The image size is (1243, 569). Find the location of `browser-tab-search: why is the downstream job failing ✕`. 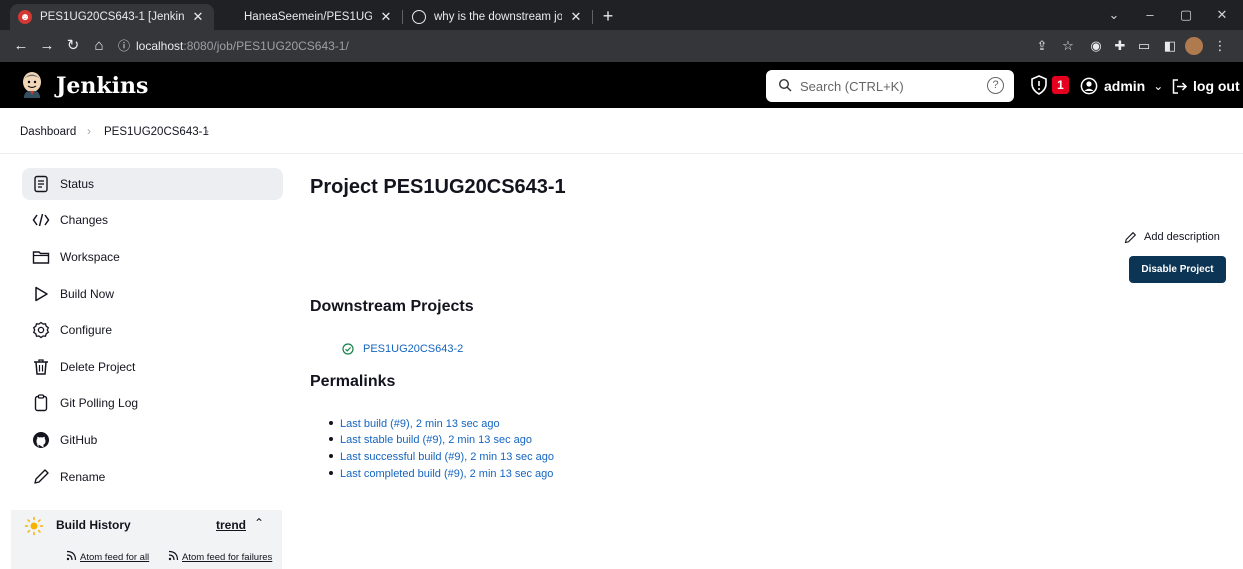

browser-tab-search: why is the downstream job failing ✕ is located at coordinates (498, 17).